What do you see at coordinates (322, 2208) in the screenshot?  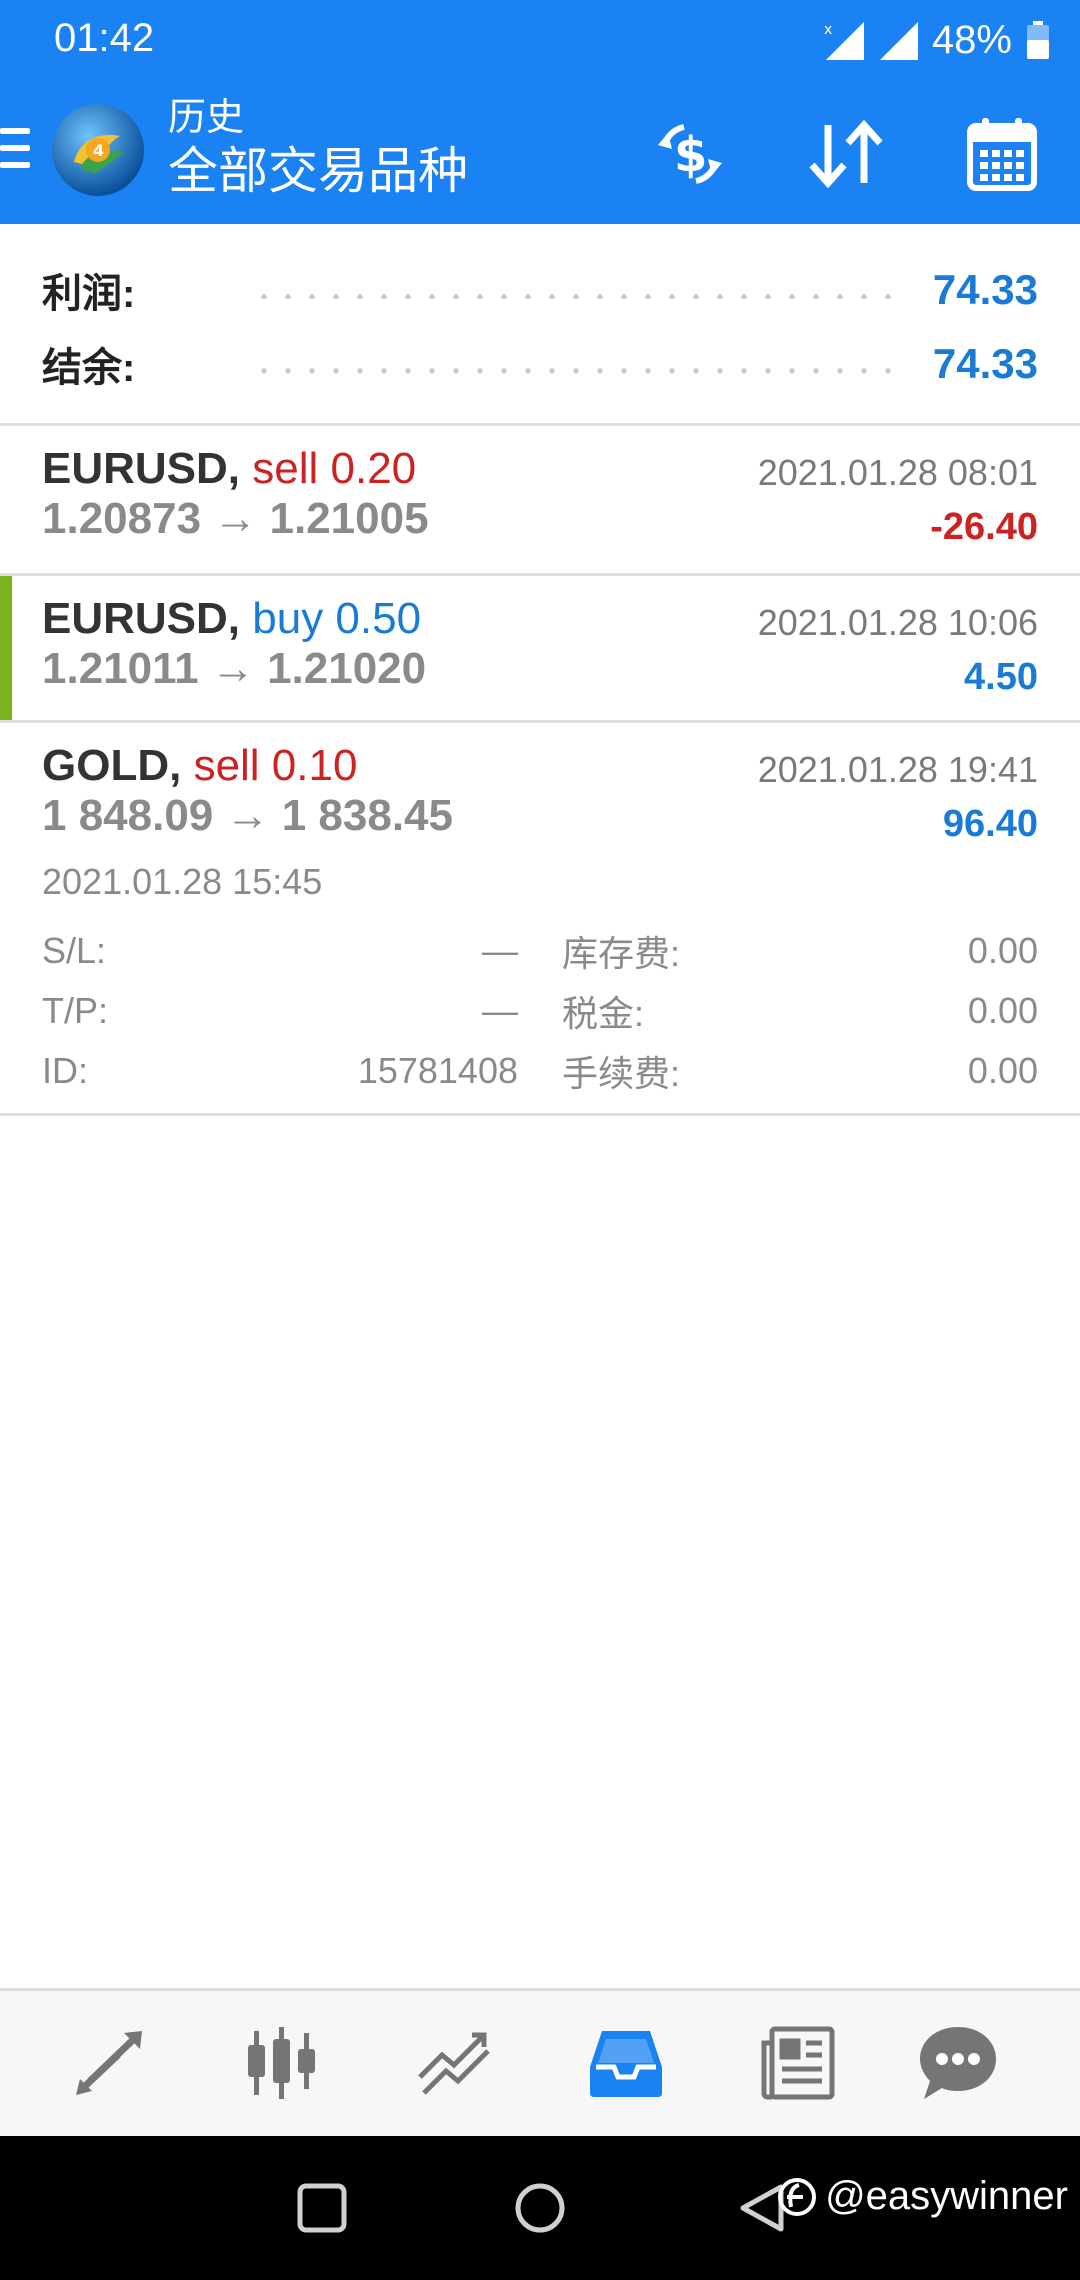 I see `recent-apps-icon` at bounding box center [322, 2208].